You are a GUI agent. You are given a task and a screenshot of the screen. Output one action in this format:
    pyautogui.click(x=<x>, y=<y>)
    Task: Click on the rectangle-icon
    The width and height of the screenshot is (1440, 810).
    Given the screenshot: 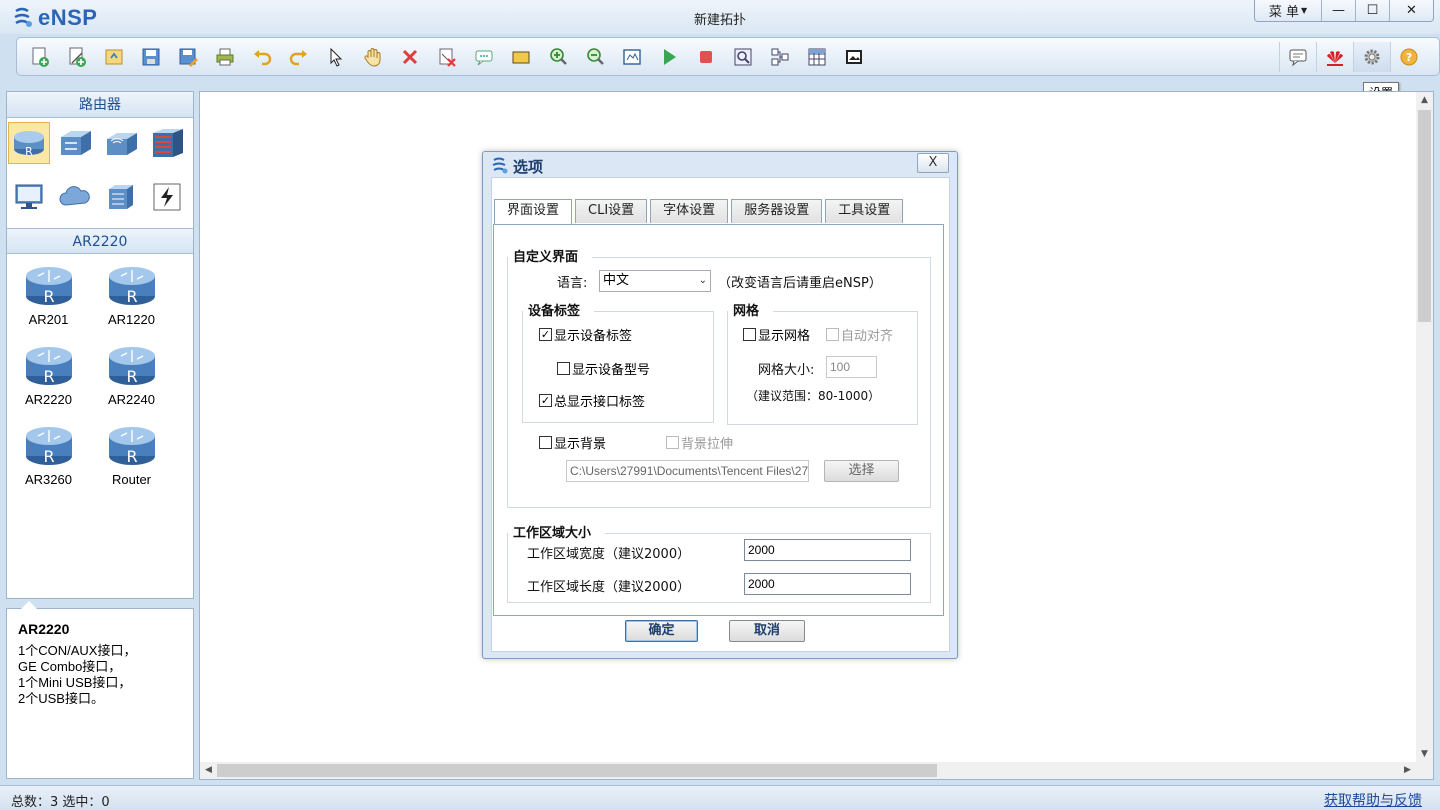 What is the action you would take?
    pyautogui.click(x=520, y=57)
    